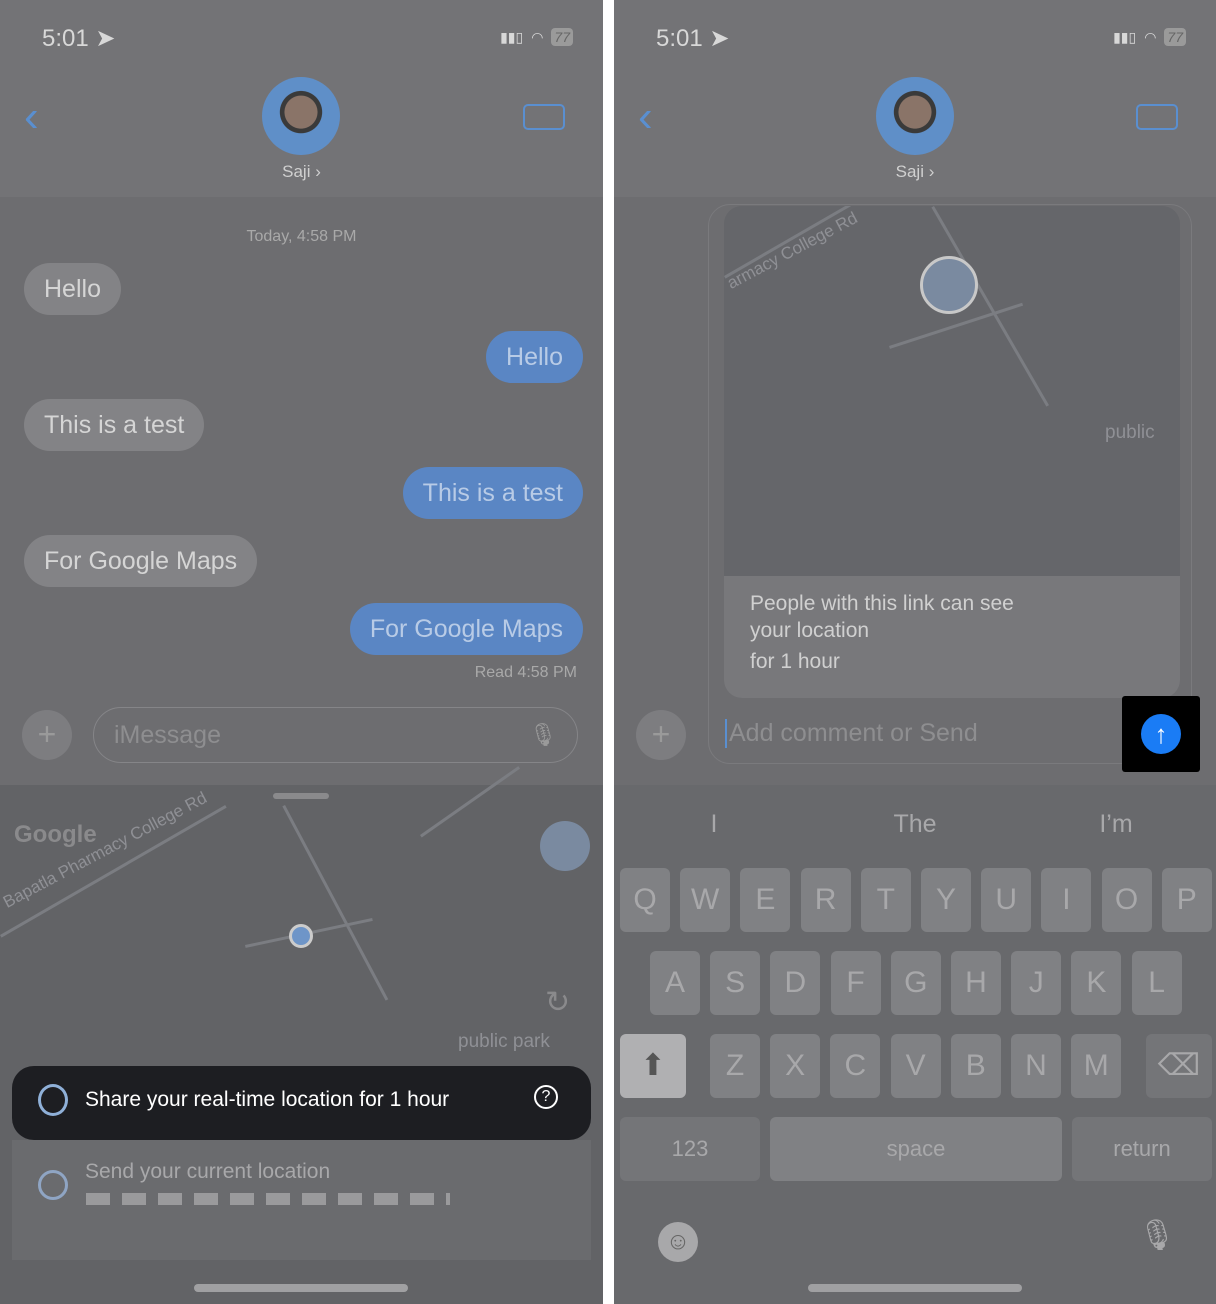 This screenshot has height=1304, width=1216. What do you see at coordinates (705, 900) in the screenshot?
I see `key-w: W` at bounding box center [705, 900].